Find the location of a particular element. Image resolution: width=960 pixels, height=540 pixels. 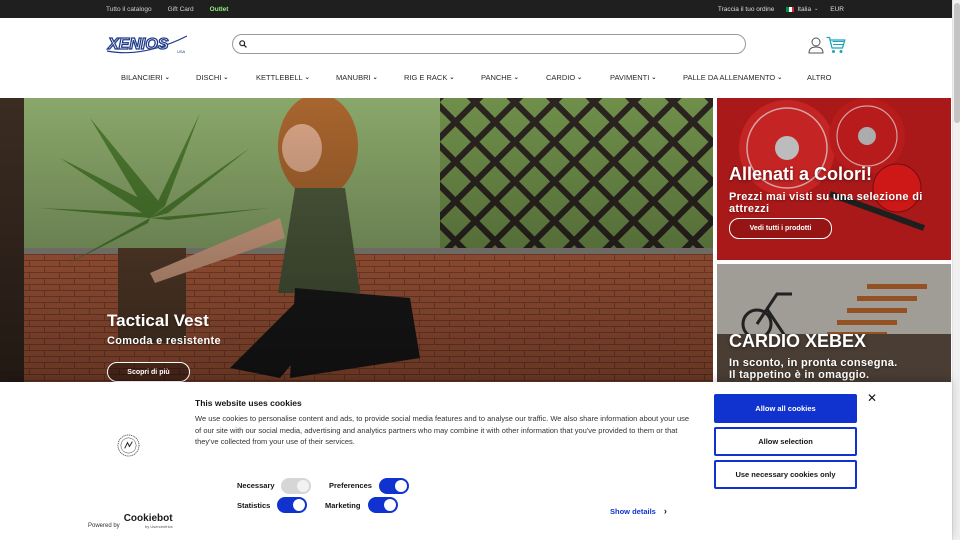

toggle-preferences is located at coordinates (394, 486).